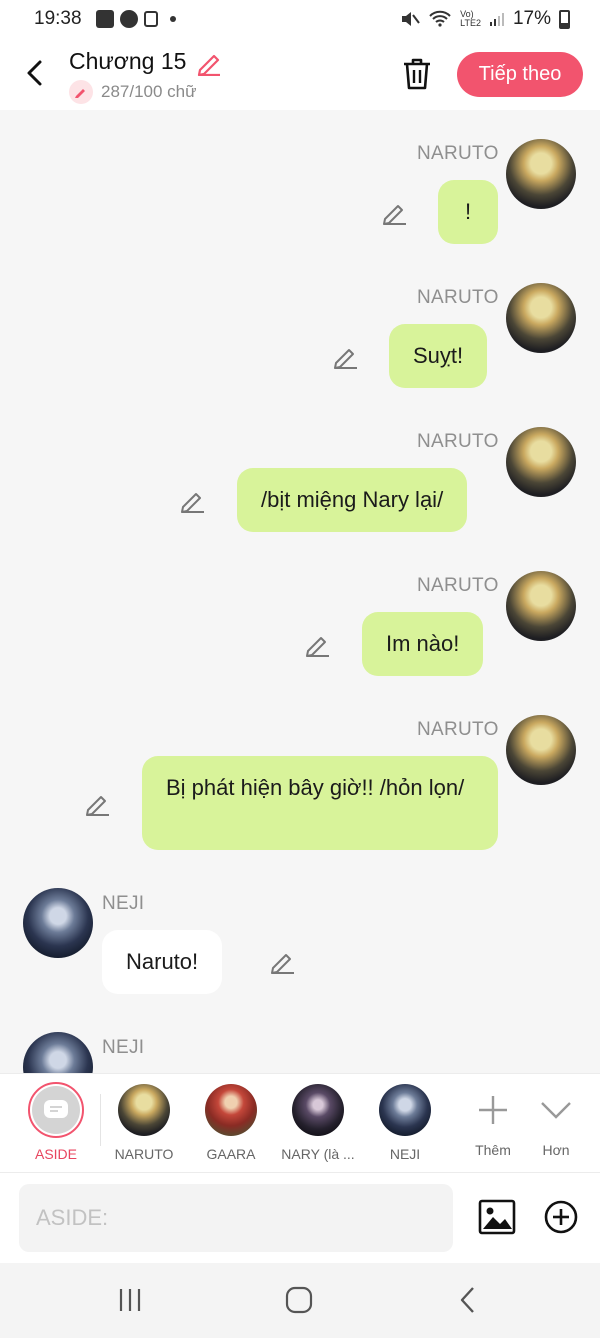  I want to click on aside-icon, so click(56, 1110).